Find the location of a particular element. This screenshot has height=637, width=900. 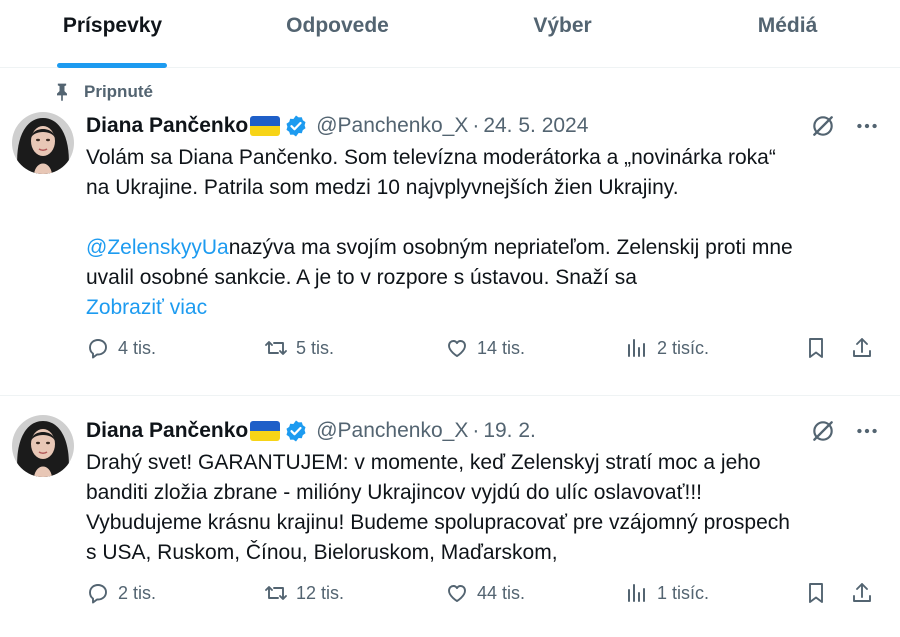

pinned-indicator: Pripnuté is located at coordinates (102, 92).